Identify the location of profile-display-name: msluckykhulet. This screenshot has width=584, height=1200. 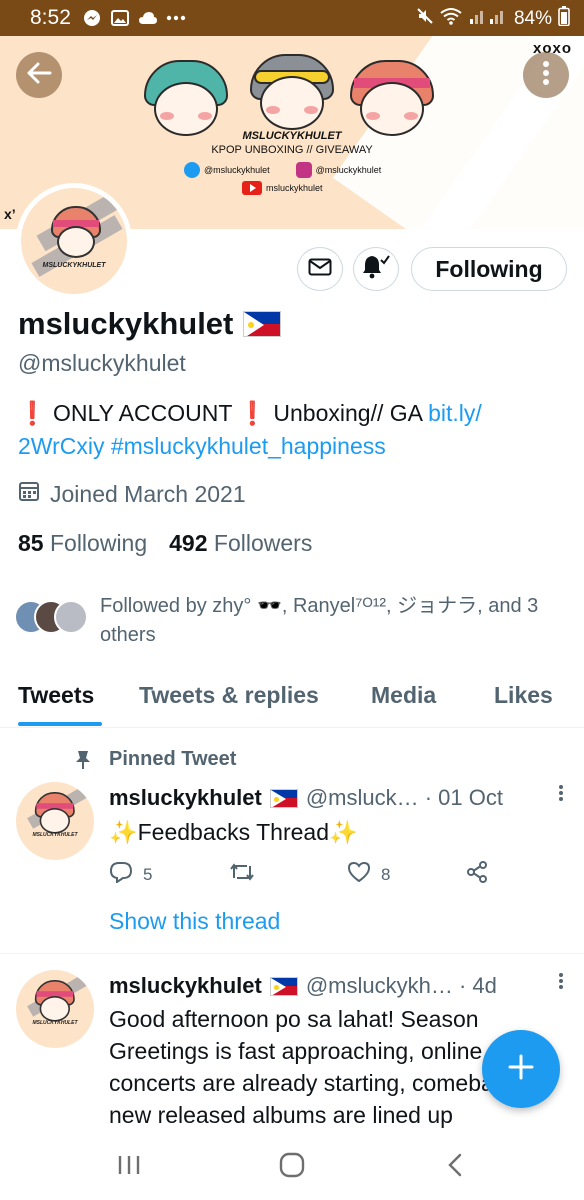
(150, 324).